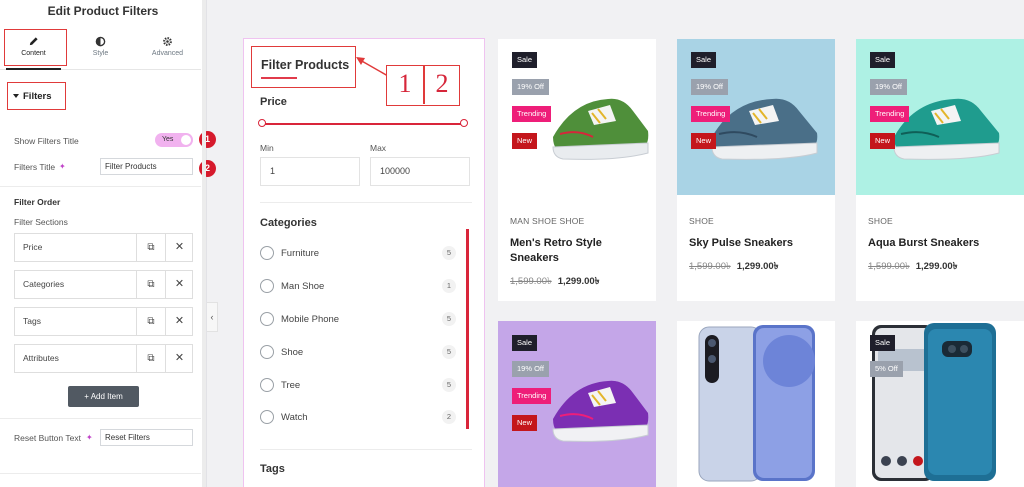 The width and height of the screenshot is (1024, 487). Describe the element at coordinates (358, 418) in the screenshot. I see `category-option: Watch 2` at that location.